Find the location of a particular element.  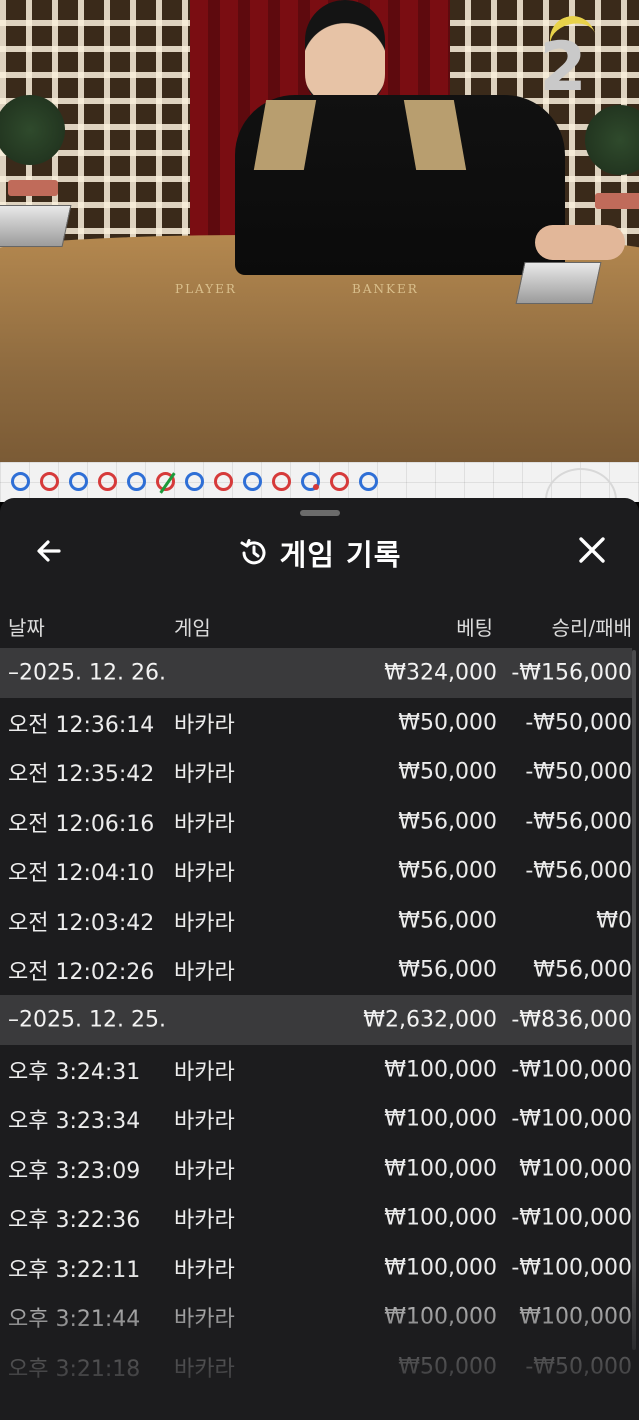

column-date: 날짜 is located at coordinates (26, 628).